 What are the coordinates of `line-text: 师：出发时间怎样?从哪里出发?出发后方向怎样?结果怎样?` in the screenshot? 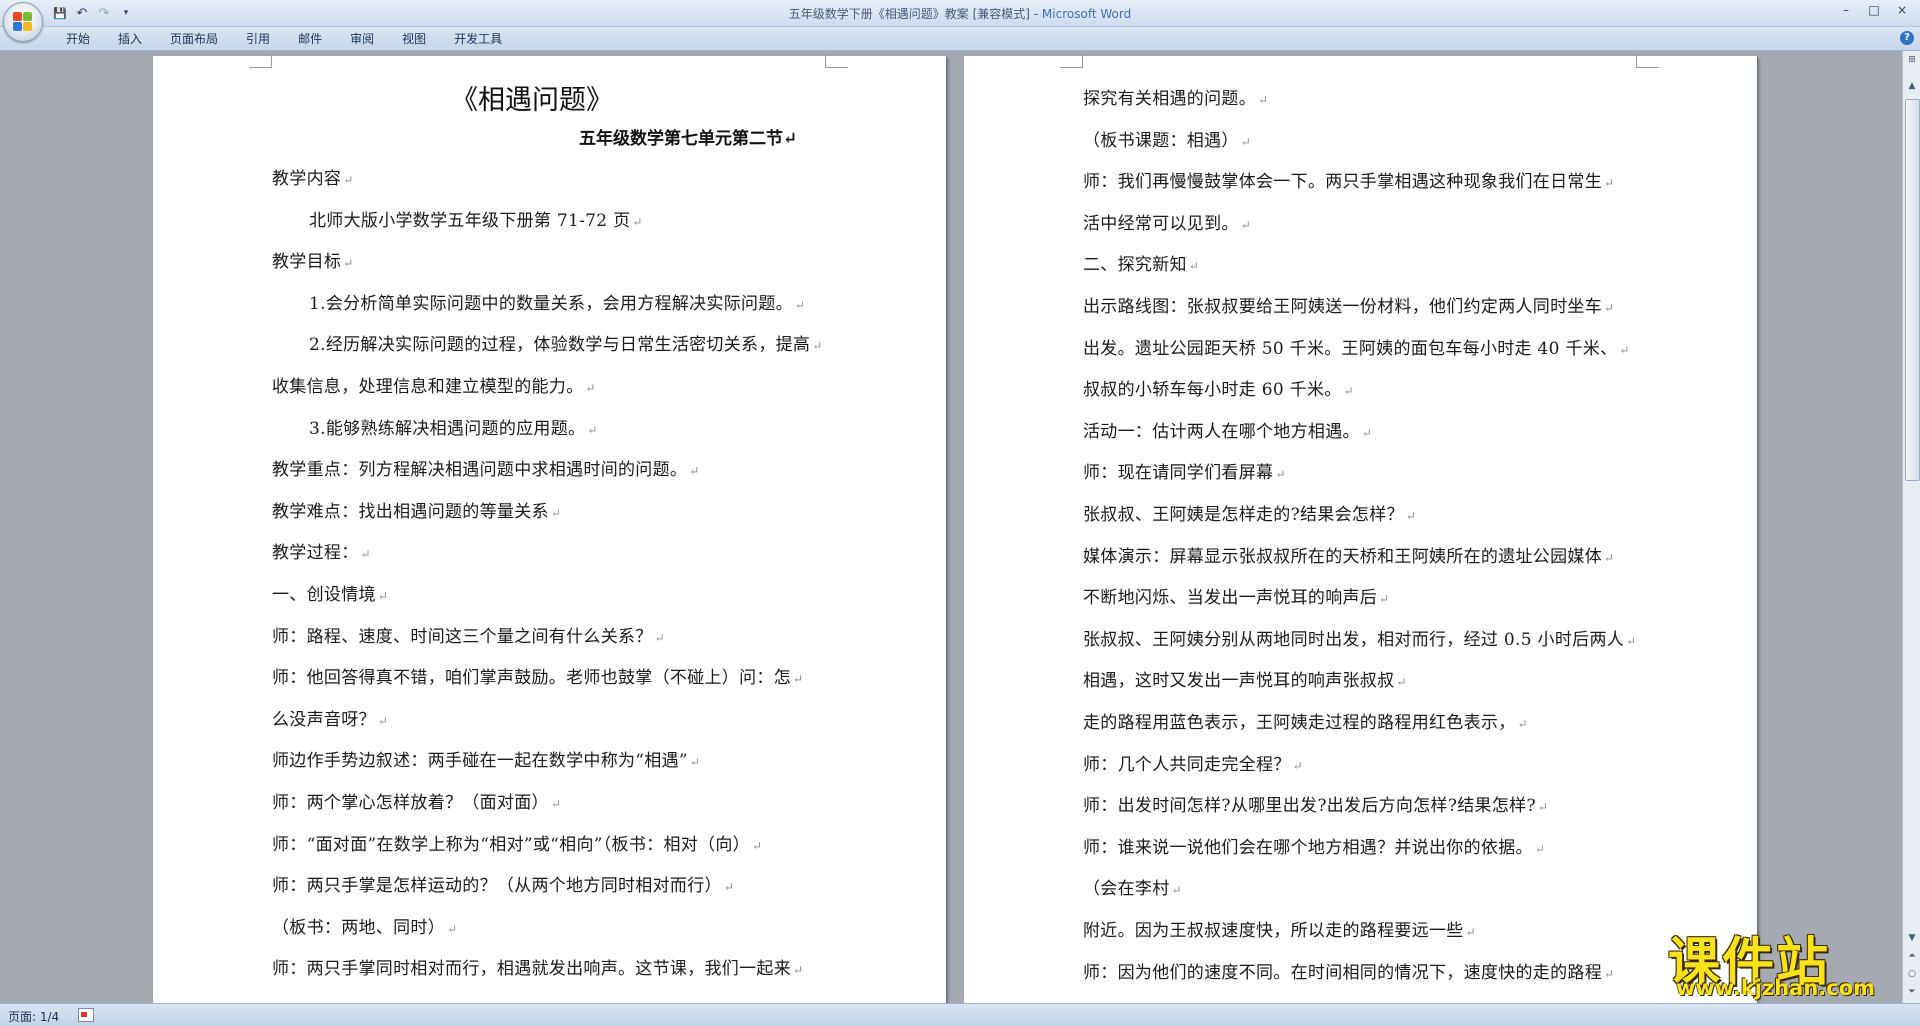 It's located at (1309, 806).